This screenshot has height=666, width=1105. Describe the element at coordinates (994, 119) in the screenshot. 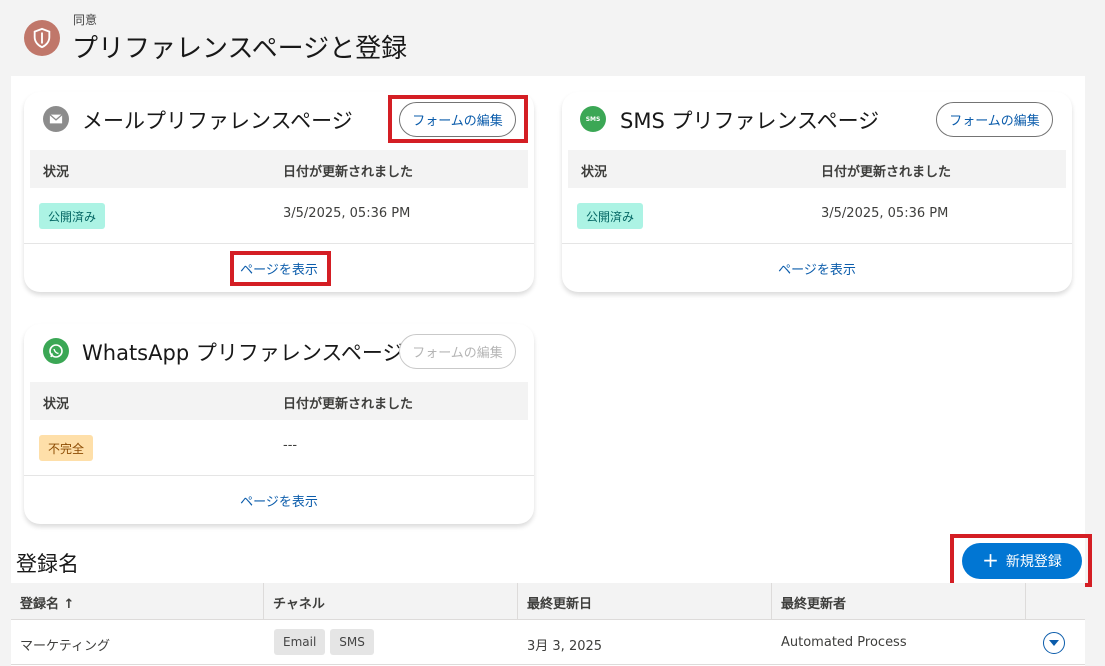

I see `sms-edit-form-button: フォームの編集` at that location.